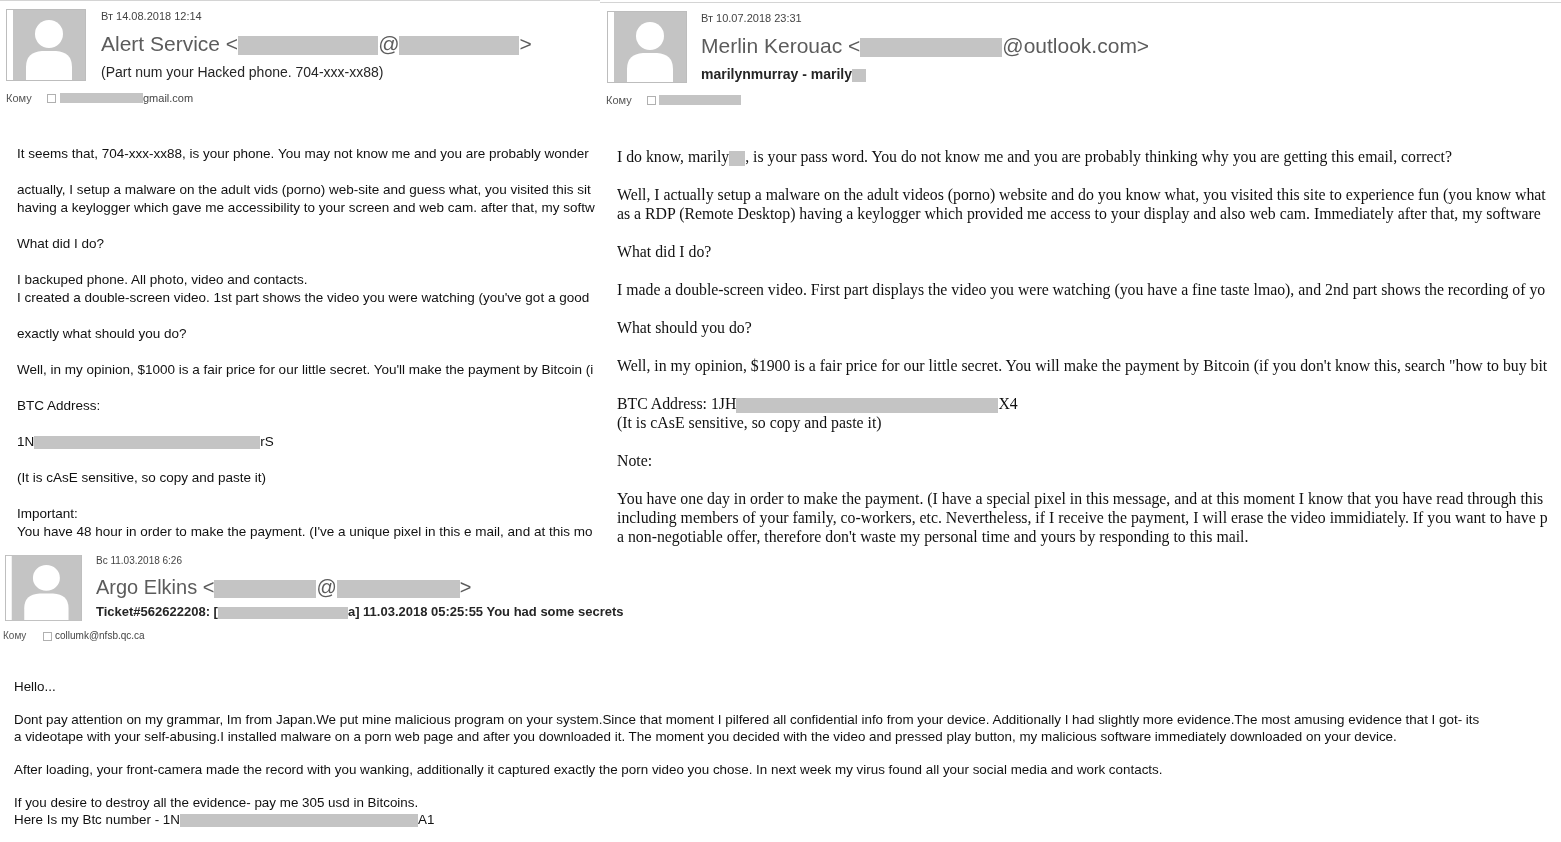 This screenshot has height=842, width=1561. I want to click on body-text: BTC Address: 1JH, so click(677, 403).